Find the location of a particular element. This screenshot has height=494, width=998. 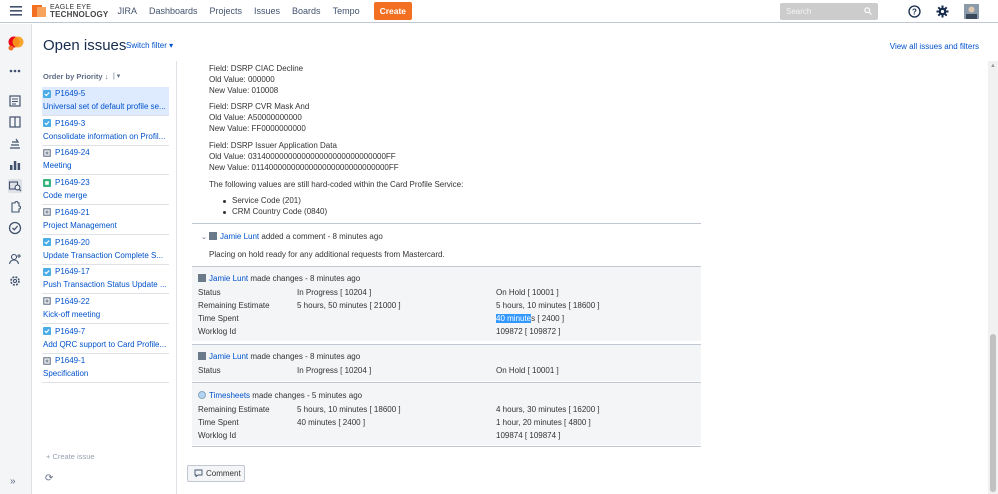

create-button: Create is located at coordinates (393, 11).